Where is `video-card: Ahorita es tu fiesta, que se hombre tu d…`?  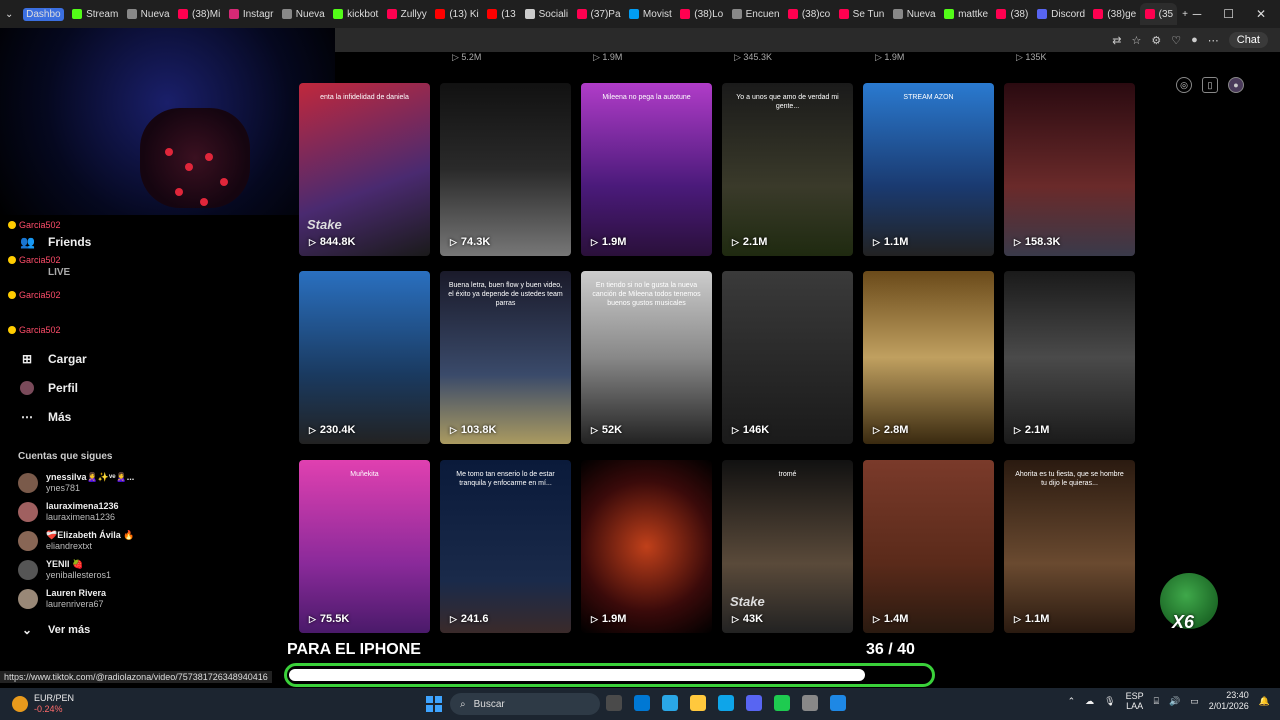 video-card: Ahorita es tu fiesta, que se hombre tu d… is located at coordinates (1069, 546).